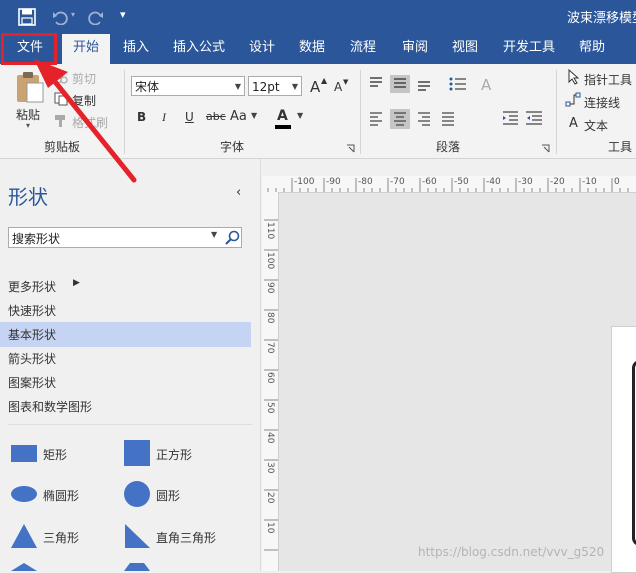  What do you see at coordinates (493, 182) in the screenshot?
I see `ruler-label: -40` at bounding box center [493, 182].